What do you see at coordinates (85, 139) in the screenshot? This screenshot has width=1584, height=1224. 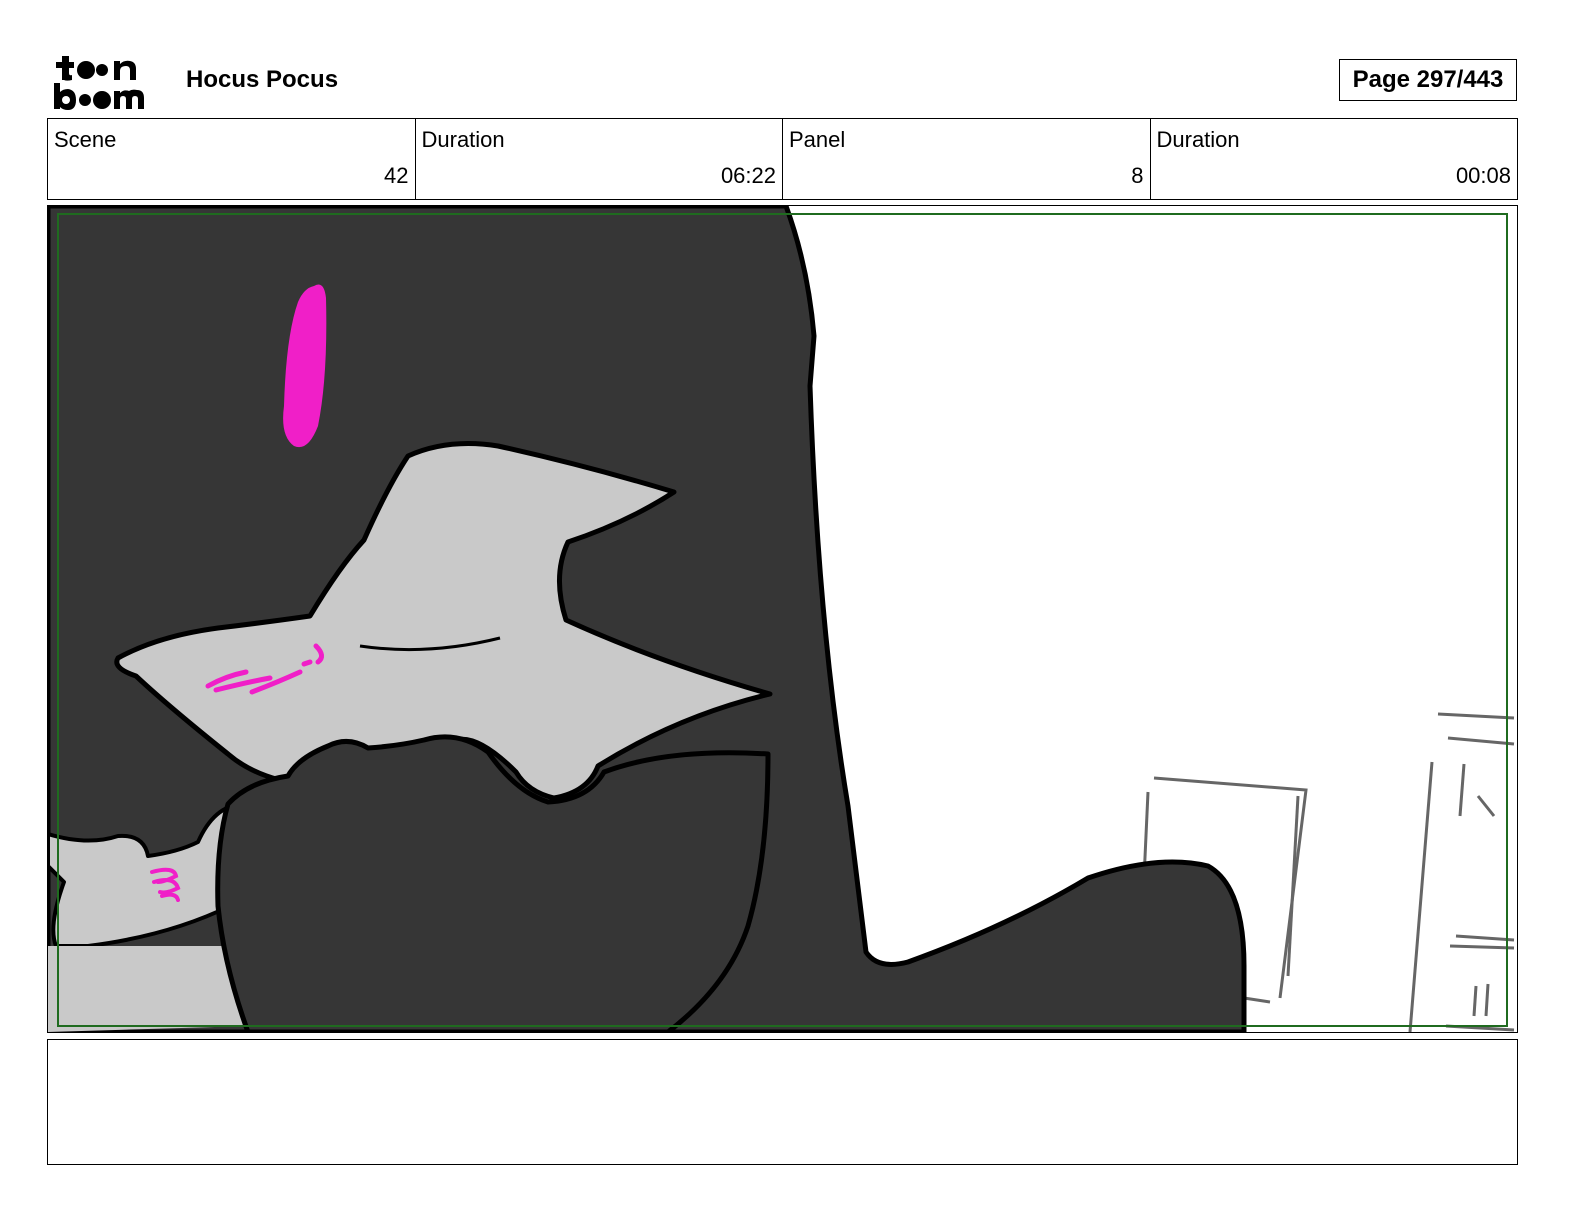 I see `scene-label: Scene` at bounding box center [85, 139].